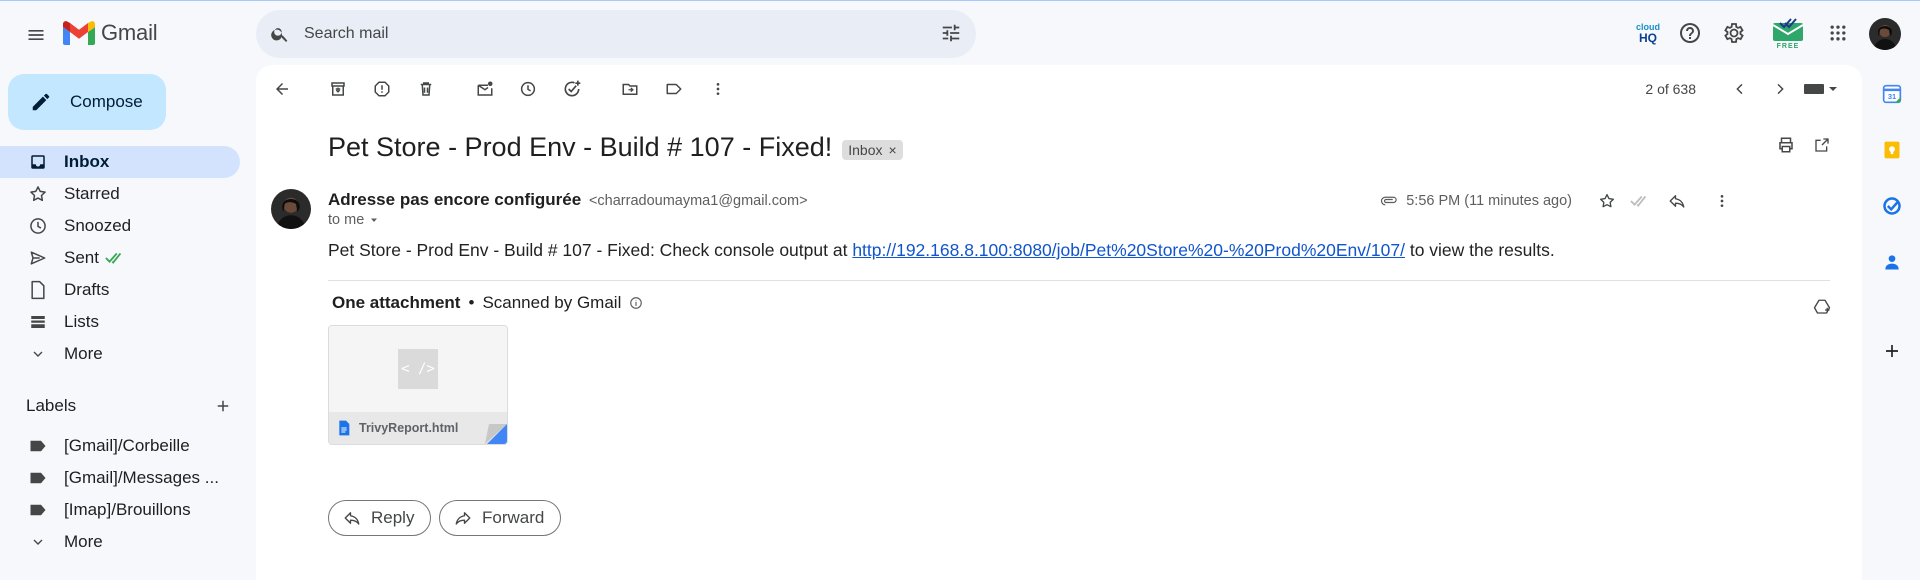 This screenshot has width=1920, height=580. Describe the element at coordinates (79, 33) in the screenshot. I see `gmail-m-icon` at that location.